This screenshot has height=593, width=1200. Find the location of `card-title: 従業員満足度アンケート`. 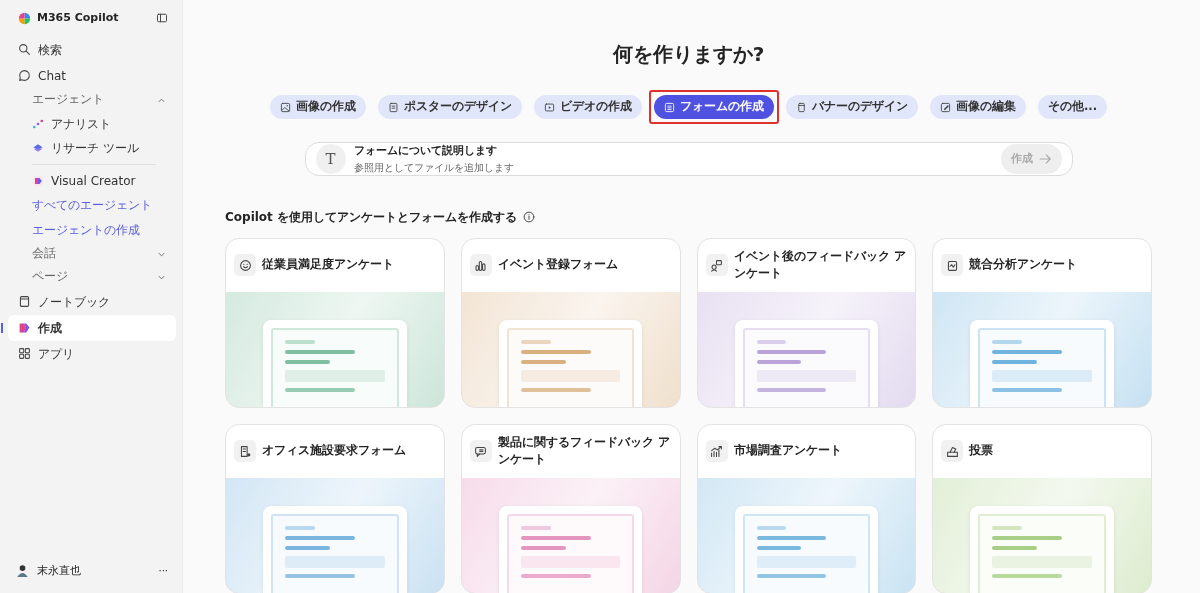

card-title: 従業員満足度アンケート is located at coordinates (328, 265).